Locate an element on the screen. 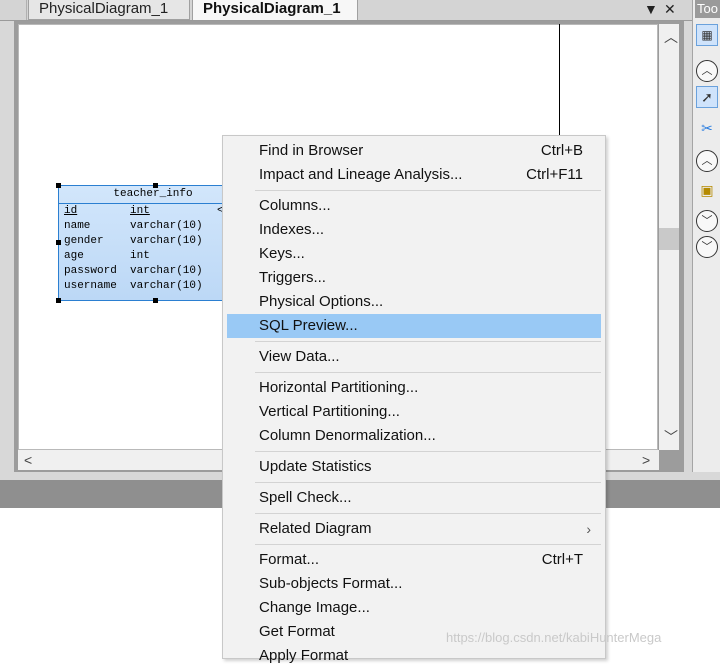 Image resolution: width=720 pixels, height=668 pixels. scroll-left-icon: < is located at coordinates (28, 460).